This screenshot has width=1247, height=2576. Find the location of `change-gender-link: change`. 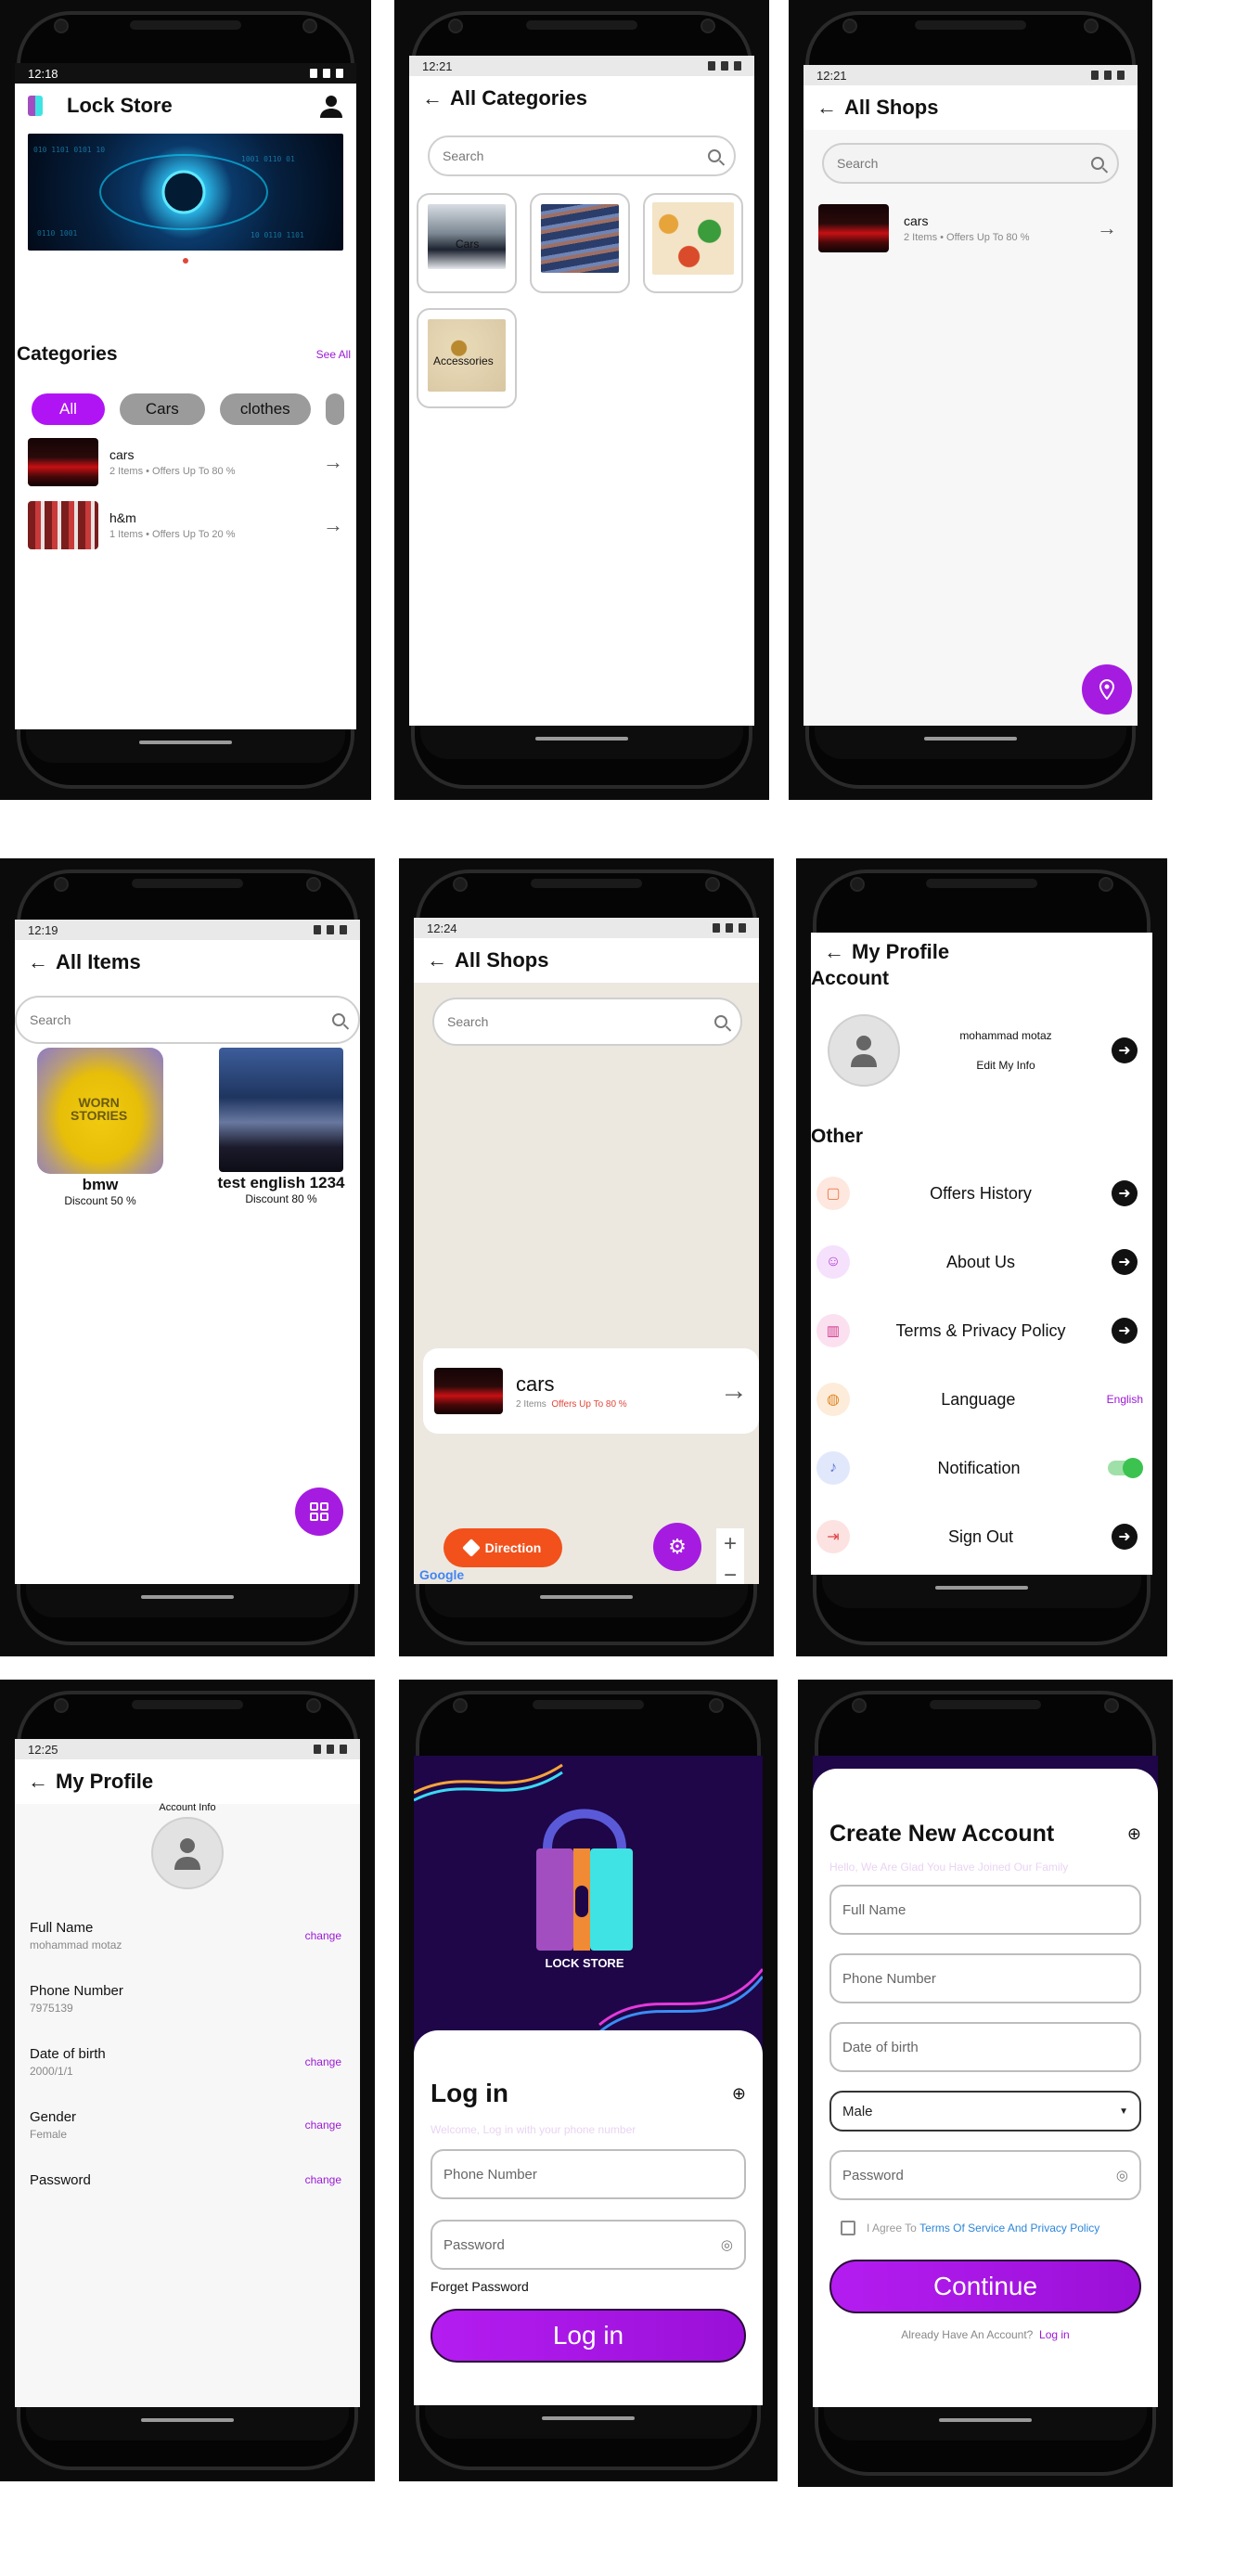

change-gender-link: change is located at coordinates (323, 2125).